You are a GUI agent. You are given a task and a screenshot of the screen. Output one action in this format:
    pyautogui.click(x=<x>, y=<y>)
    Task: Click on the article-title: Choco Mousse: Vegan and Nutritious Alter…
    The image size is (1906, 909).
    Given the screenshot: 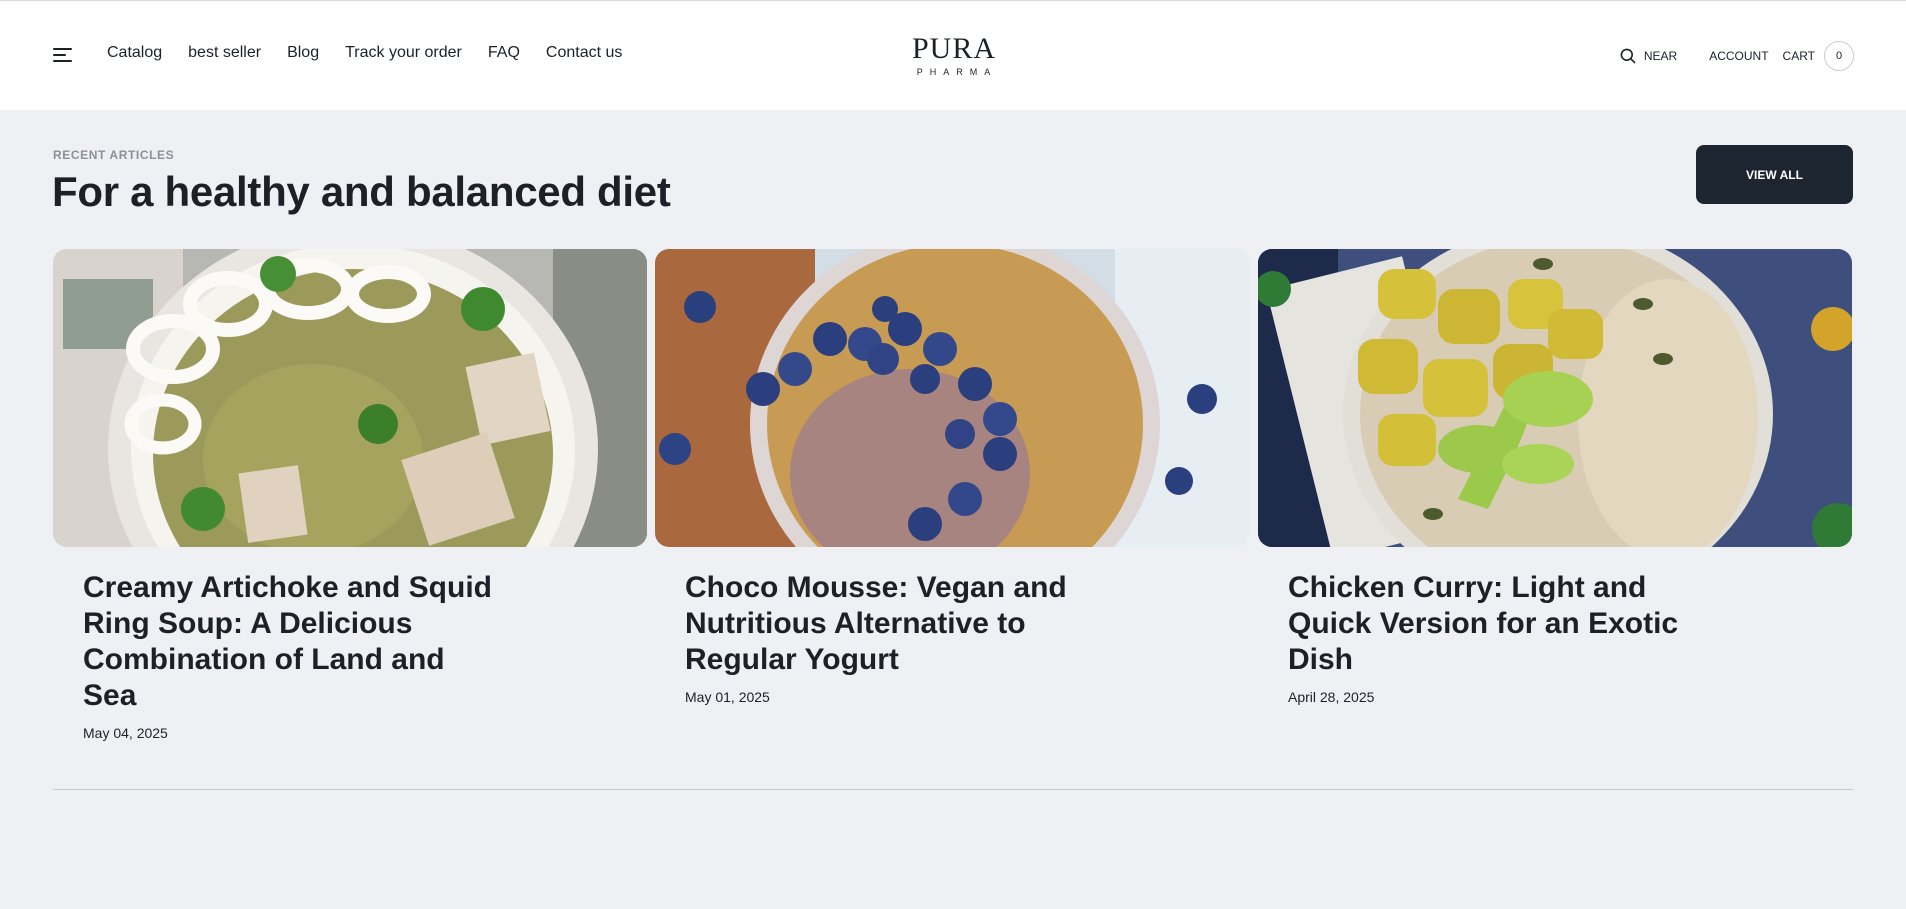 What is the action you would take?
    pyautogui.click(x=895, y=624)
    